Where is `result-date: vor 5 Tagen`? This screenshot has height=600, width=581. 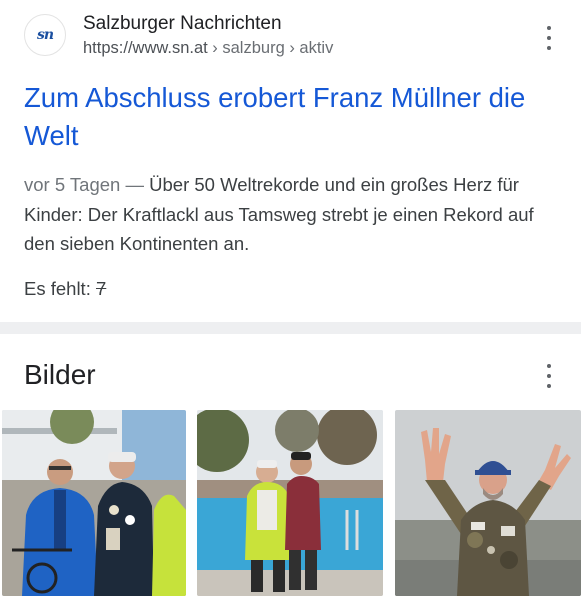
result-date: vor 5 Tagen is located at coordinates (72, 184).